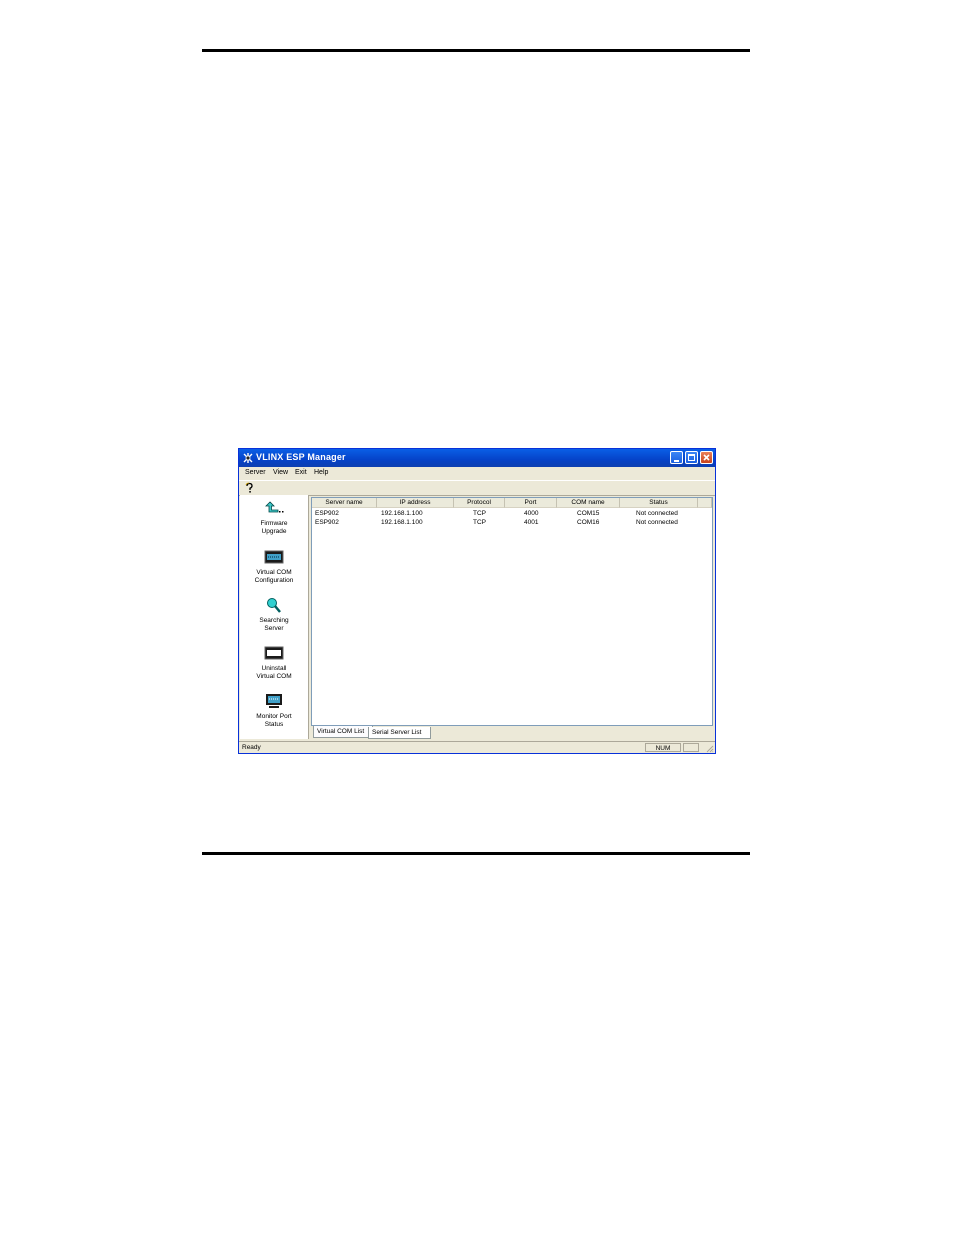  I want to click on close-button, so click(706, 457).